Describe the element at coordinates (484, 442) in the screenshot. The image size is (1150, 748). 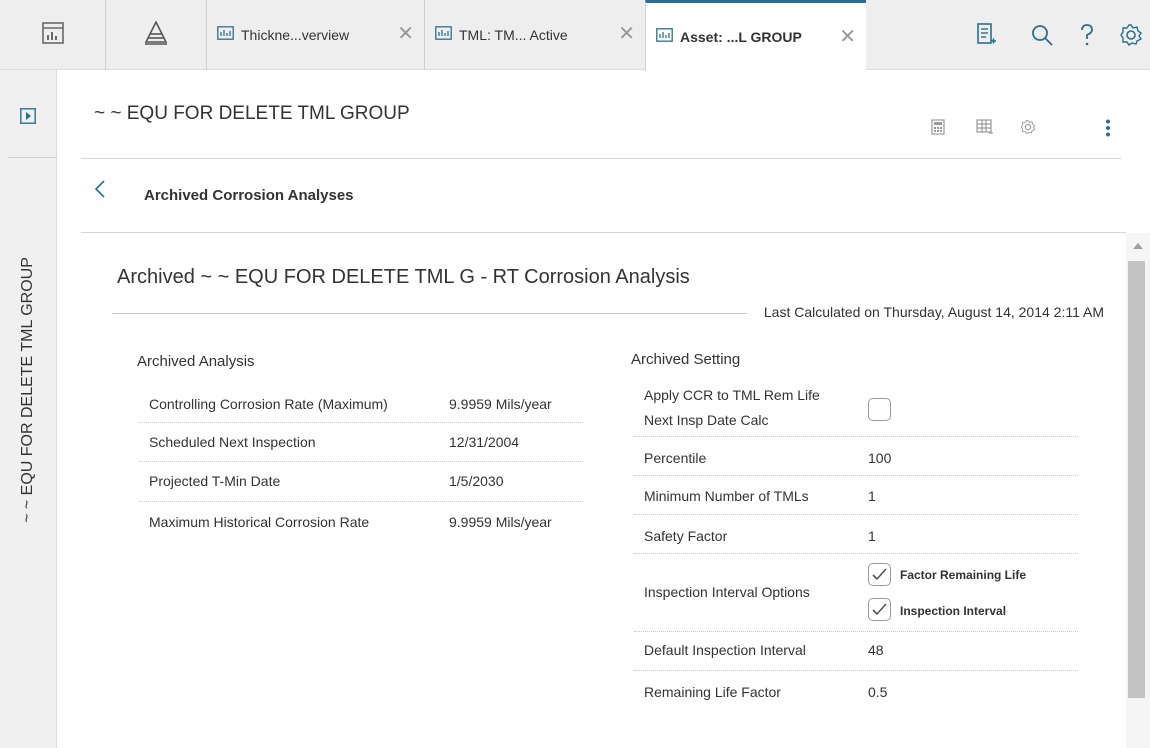
I see `row-value: 12/31/2004` at that location.